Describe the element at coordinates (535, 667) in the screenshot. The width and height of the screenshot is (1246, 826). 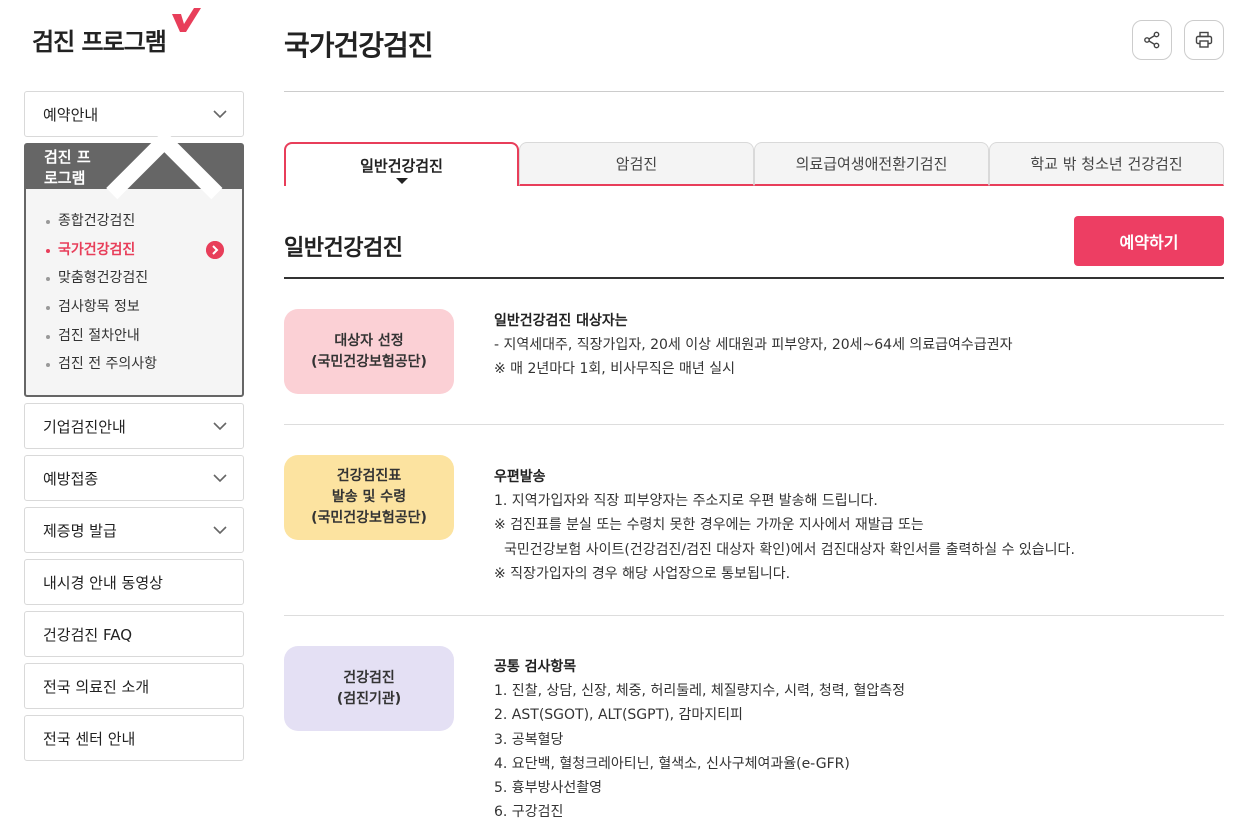
I see `step-heading: 공통 검사항목` at that location.